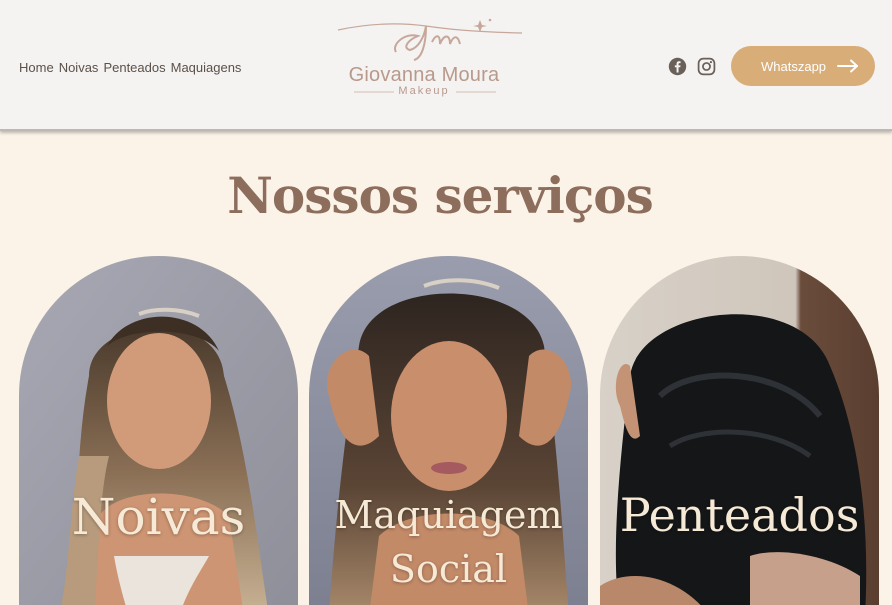  Describe the element at coordinates (847, 66) in the screenshot. I see `arrow-right-icon` at that location.